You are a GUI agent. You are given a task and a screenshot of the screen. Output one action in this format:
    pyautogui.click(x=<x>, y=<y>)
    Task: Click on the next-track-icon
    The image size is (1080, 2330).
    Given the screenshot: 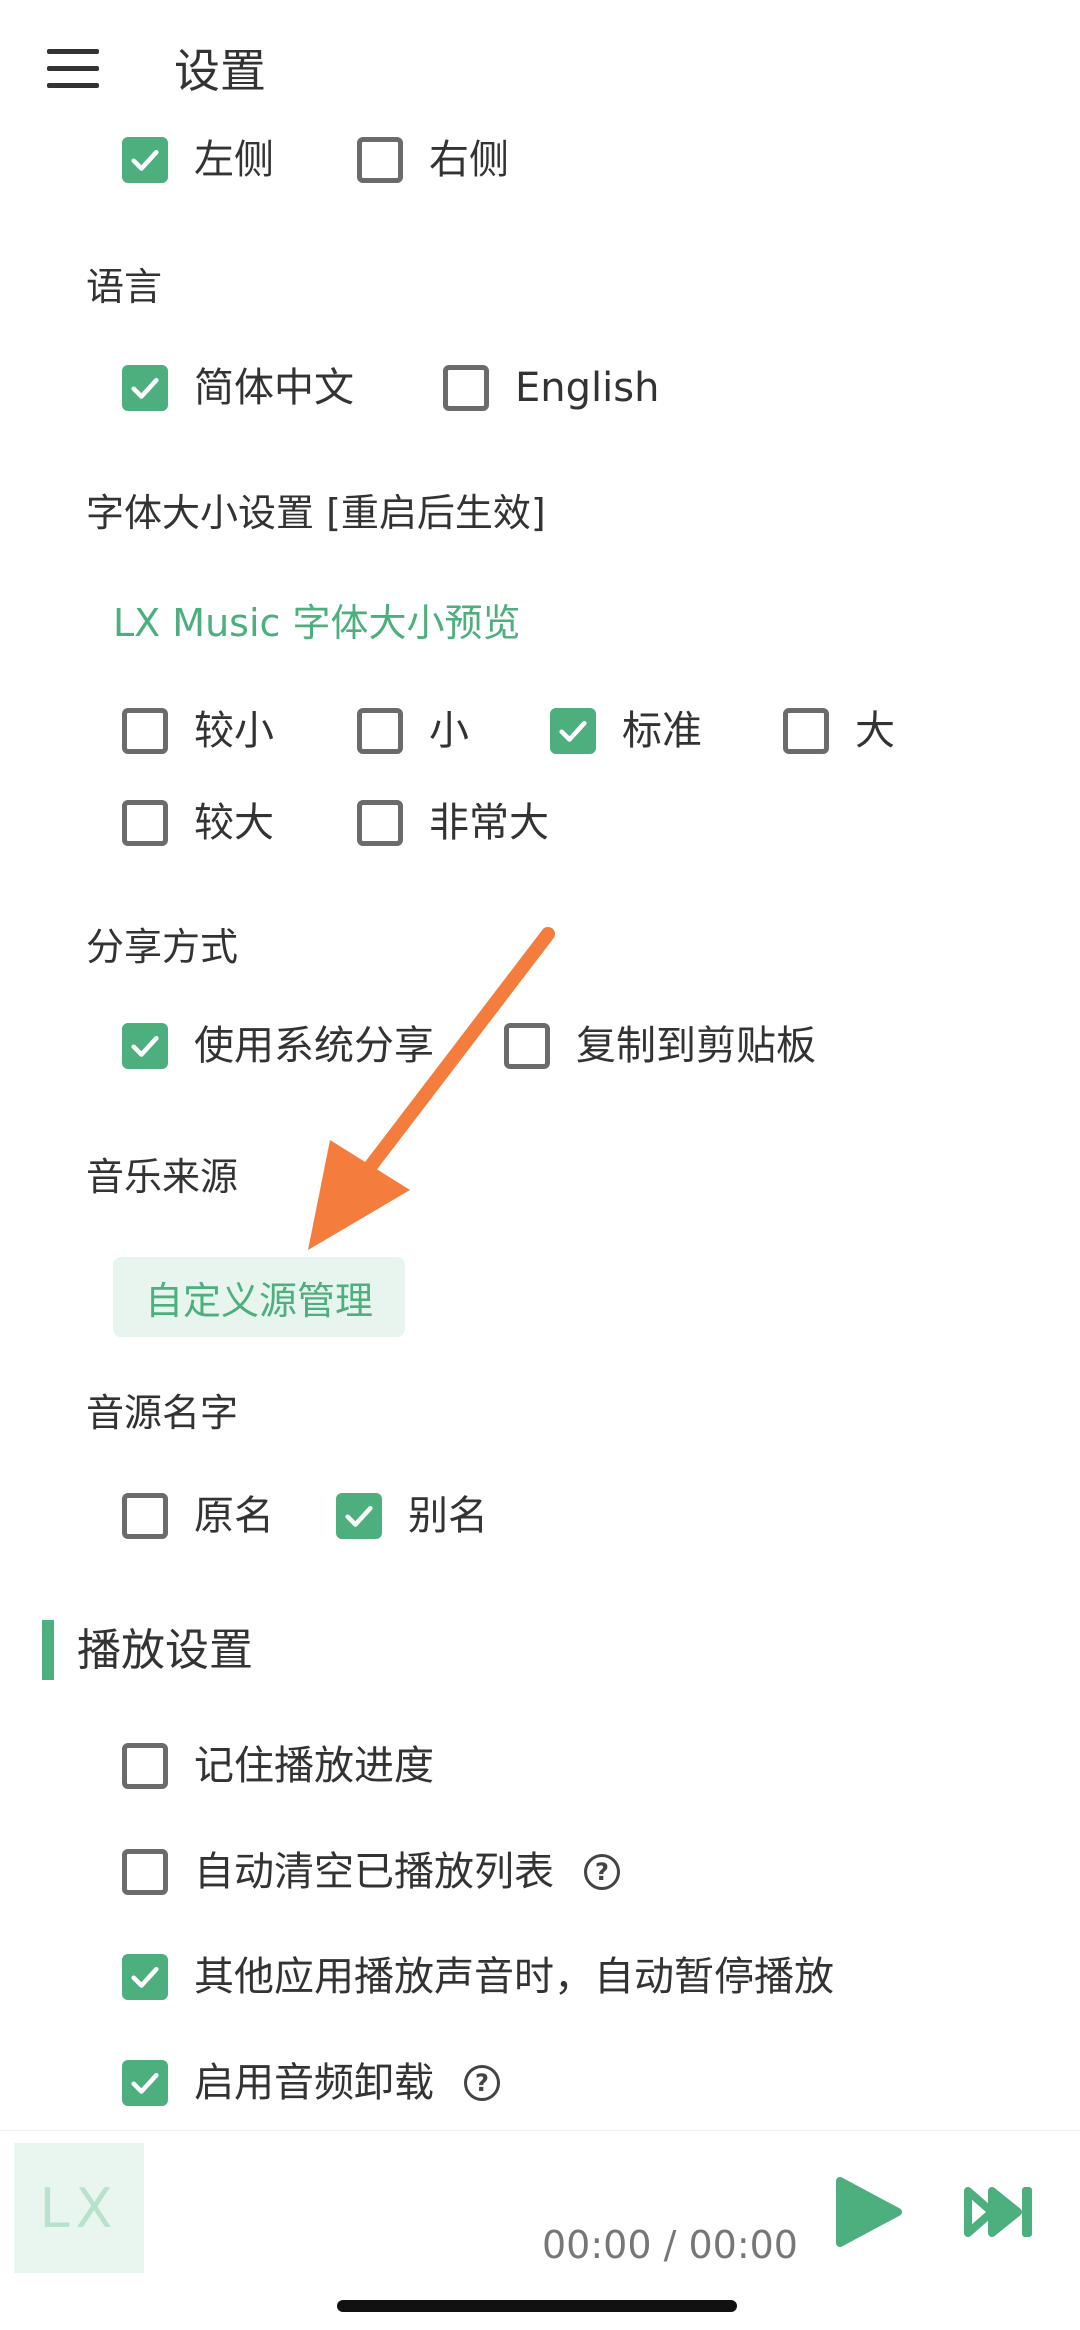 What is the action you would take?
    pyautogui.click(x=1000, y=2212)
    